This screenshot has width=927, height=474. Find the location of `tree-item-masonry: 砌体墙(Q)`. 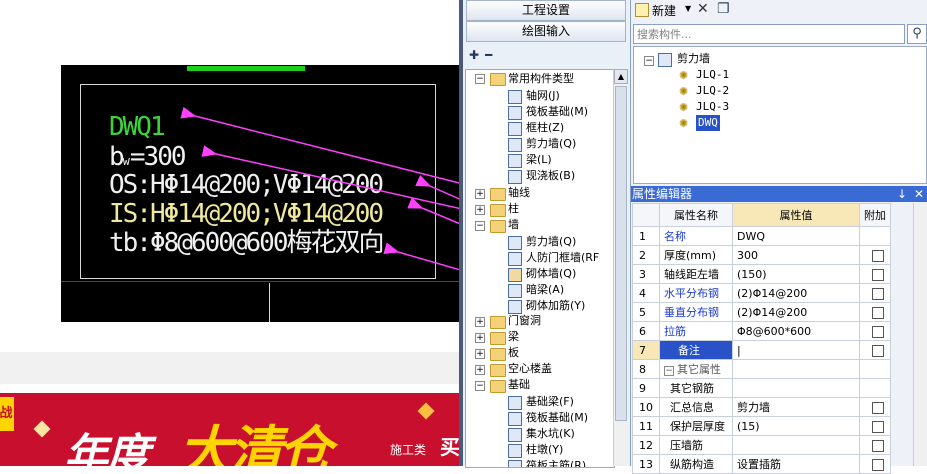

tree-item-masonry: 砌体墙(Q) is located at coordinates (551, 274).